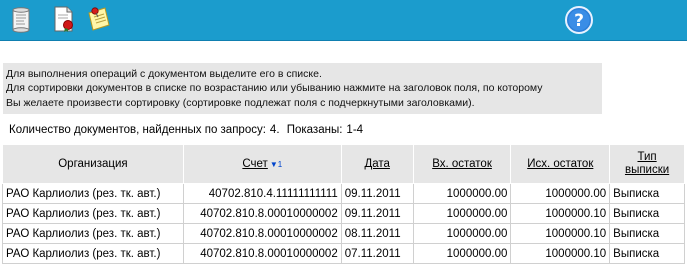 The image size is (687, 267). Describe the element at coordinates (647, 170) in the screenshot. I see `type-header-label-2: выписки` at that location.